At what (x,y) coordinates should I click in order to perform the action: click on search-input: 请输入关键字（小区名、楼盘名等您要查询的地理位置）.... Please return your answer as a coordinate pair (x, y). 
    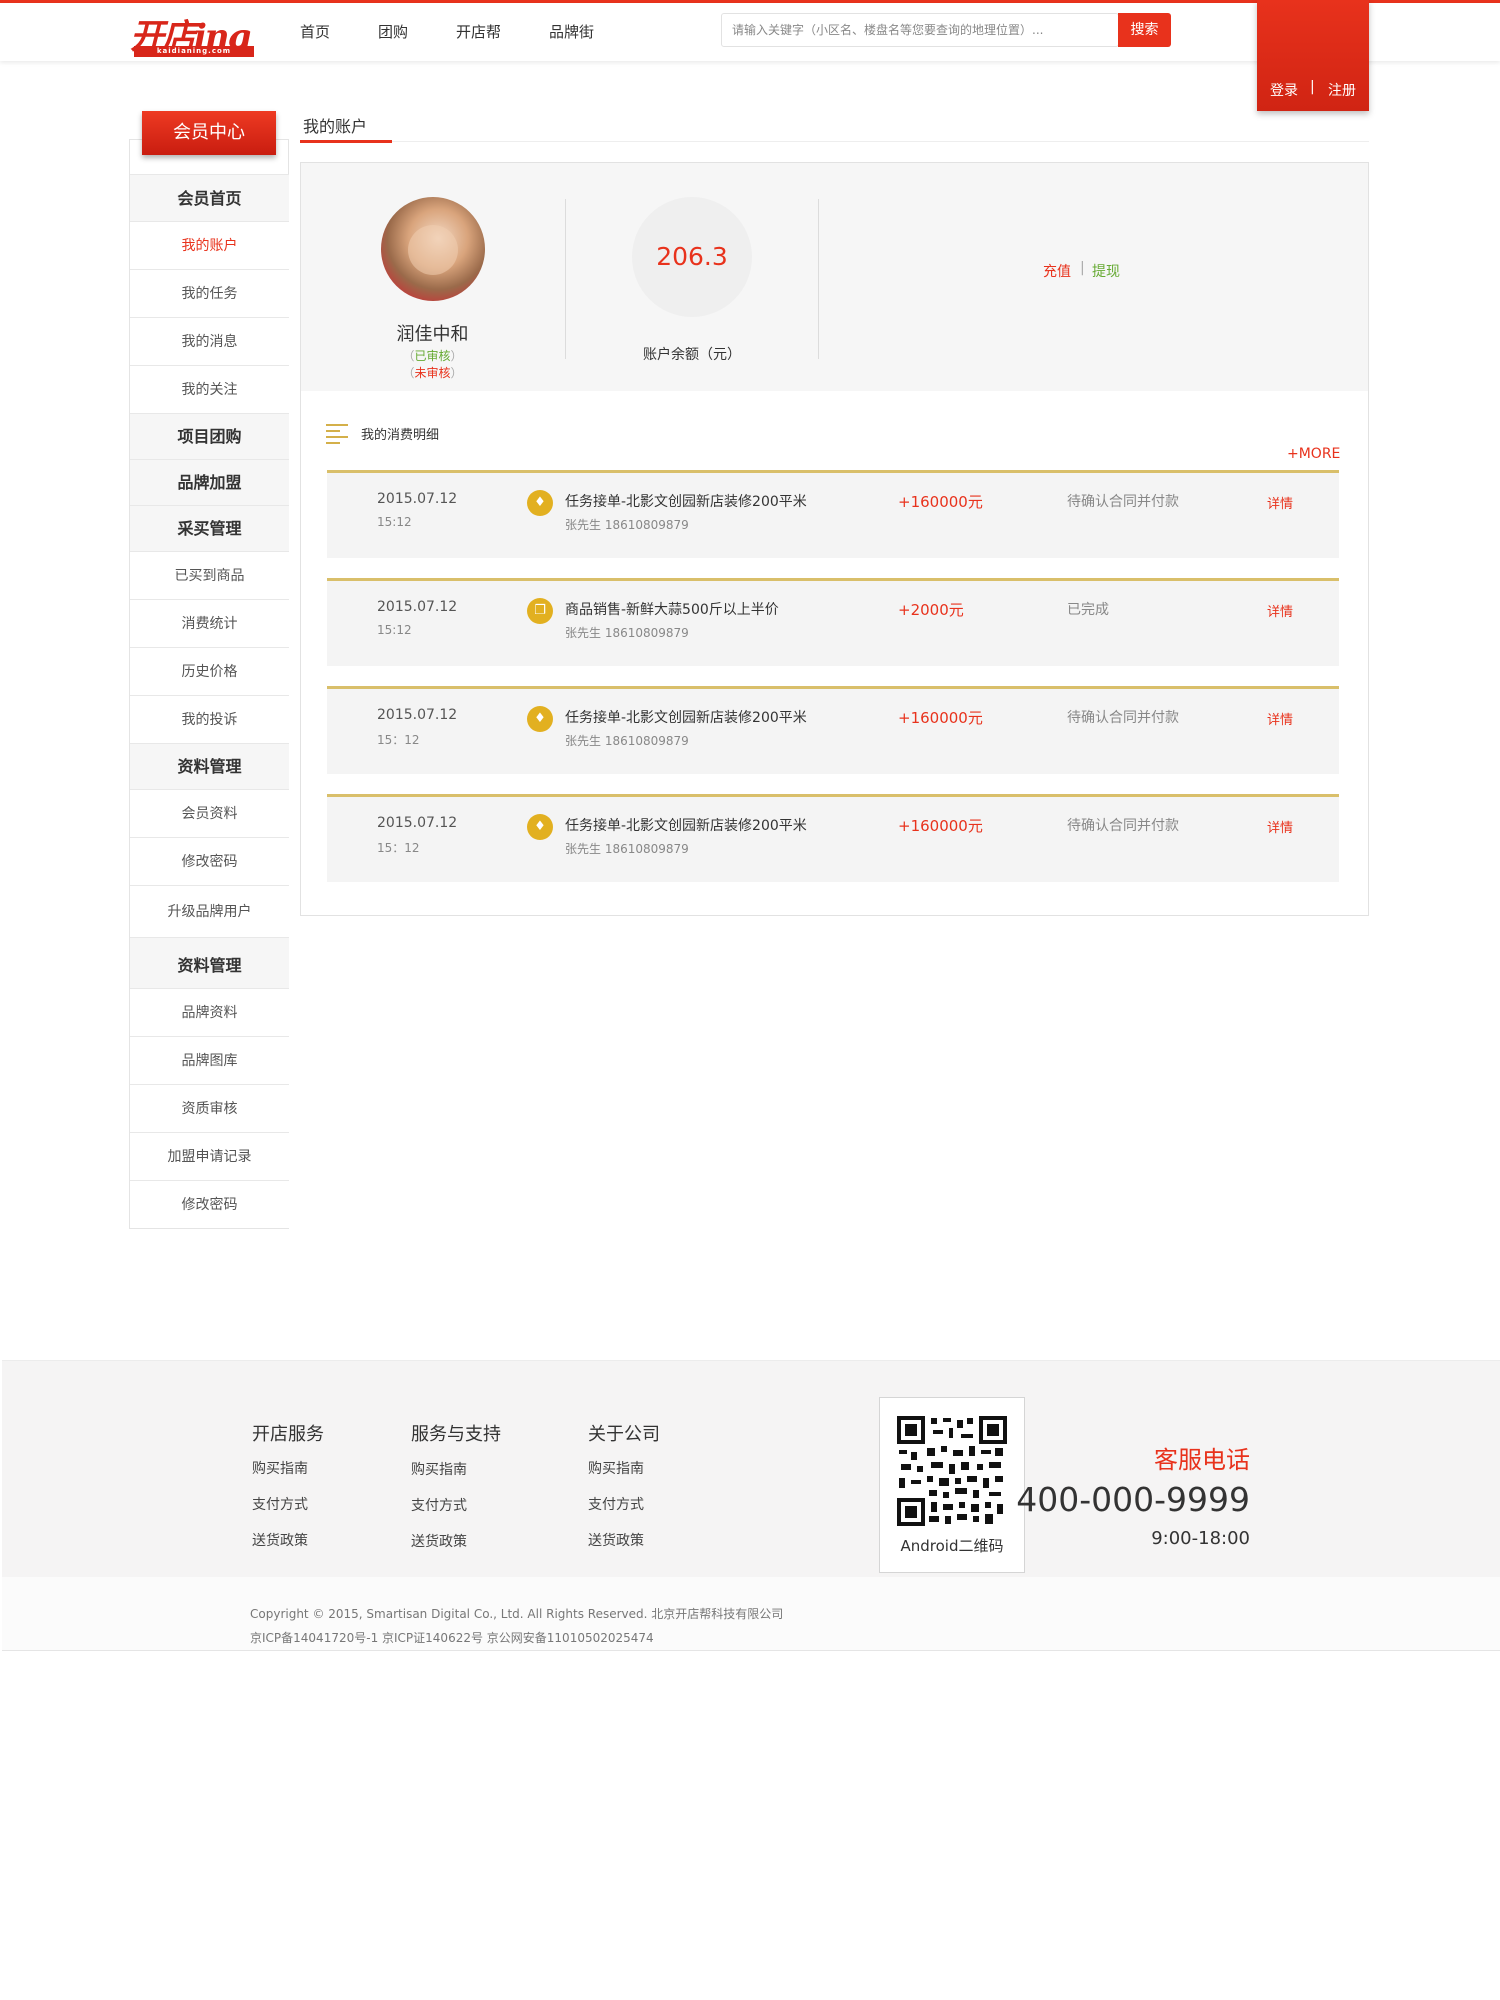
    Looking at the image, I should click on (920, 30).